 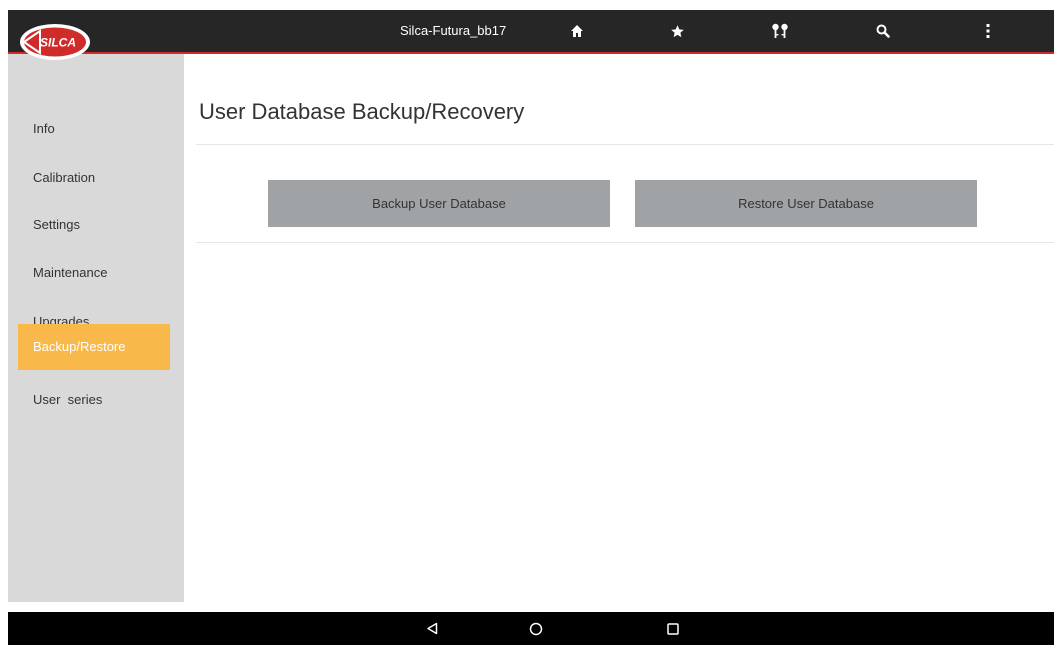 What do you see at coordinates (625, 144) in the screenshot?
I see `title-divider` at bounding box center [625, 144].